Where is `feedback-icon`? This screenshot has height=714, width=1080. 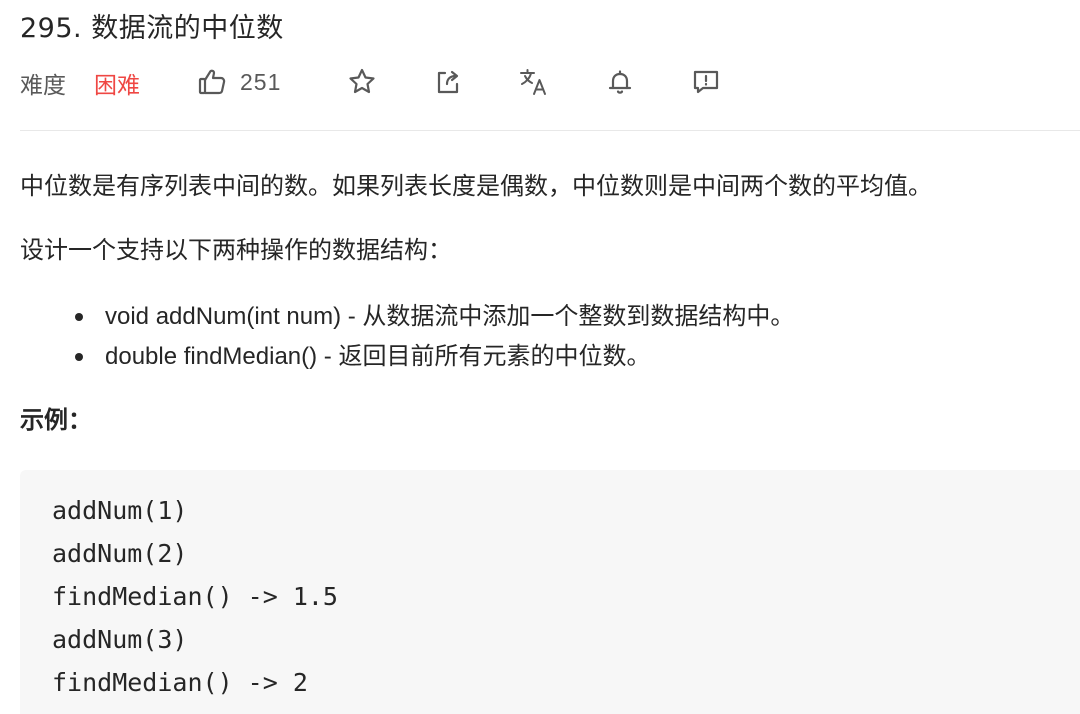
feedback-icon is located at coordinates (706, 82).